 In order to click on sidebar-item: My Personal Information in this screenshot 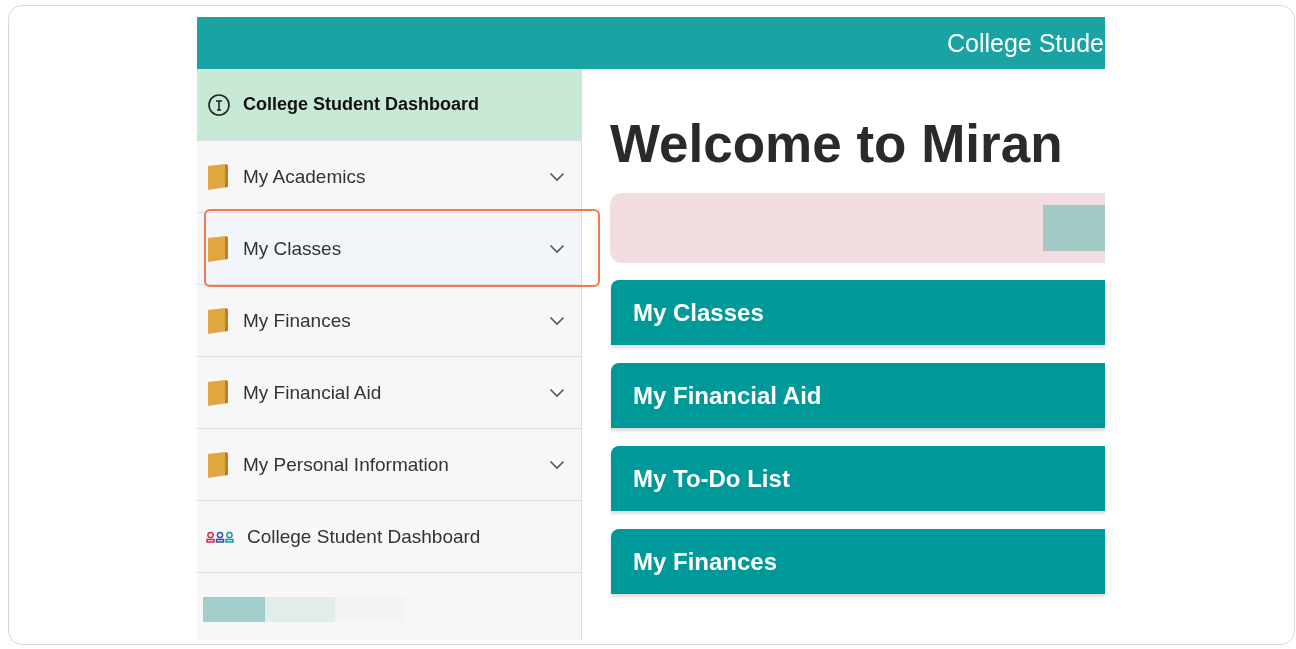, I will do `click(389, 465)`.